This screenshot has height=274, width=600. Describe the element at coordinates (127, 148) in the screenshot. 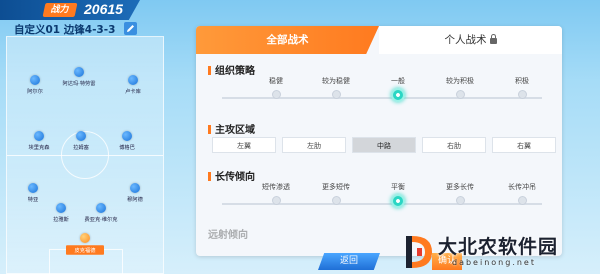

I see `player-name: 博格巴` at that location.